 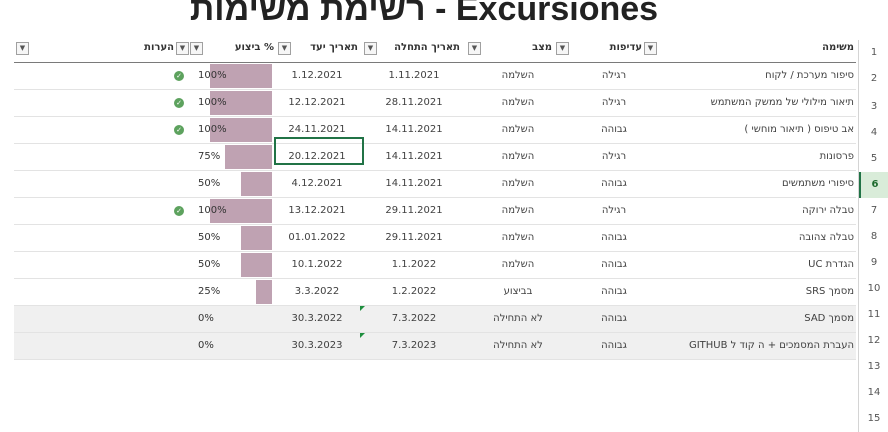 I want to click on start-date-cell: 7.3.2022, so click(x=414, y=319).